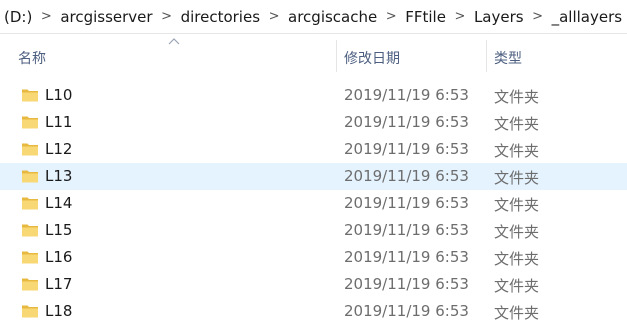 The height and width of the screenshot is (327, 627). I want to click on column-header-type: 类型, so click(508, 58).